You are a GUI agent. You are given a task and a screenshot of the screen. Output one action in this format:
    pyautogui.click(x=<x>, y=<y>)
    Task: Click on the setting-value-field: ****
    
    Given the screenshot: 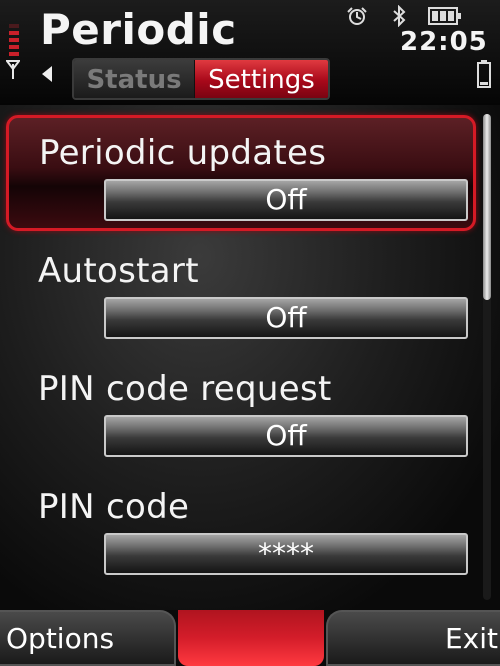 What is the action you would take?
    pyautogui.click(x=286, y=554)
    